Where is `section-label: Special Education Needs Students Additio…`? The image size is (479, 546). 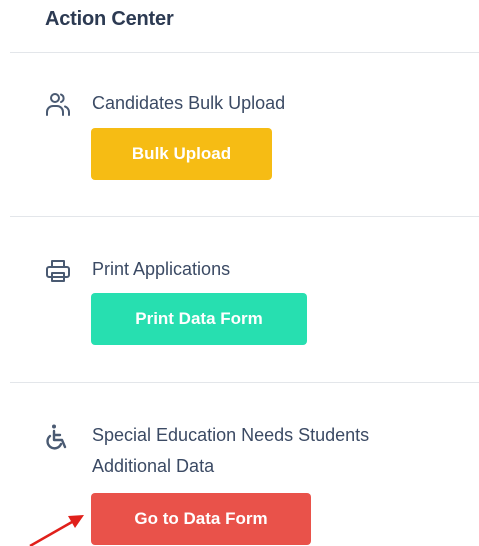
section-label: Special Education Needs Students Additio… is located at coordinates (231, 450).